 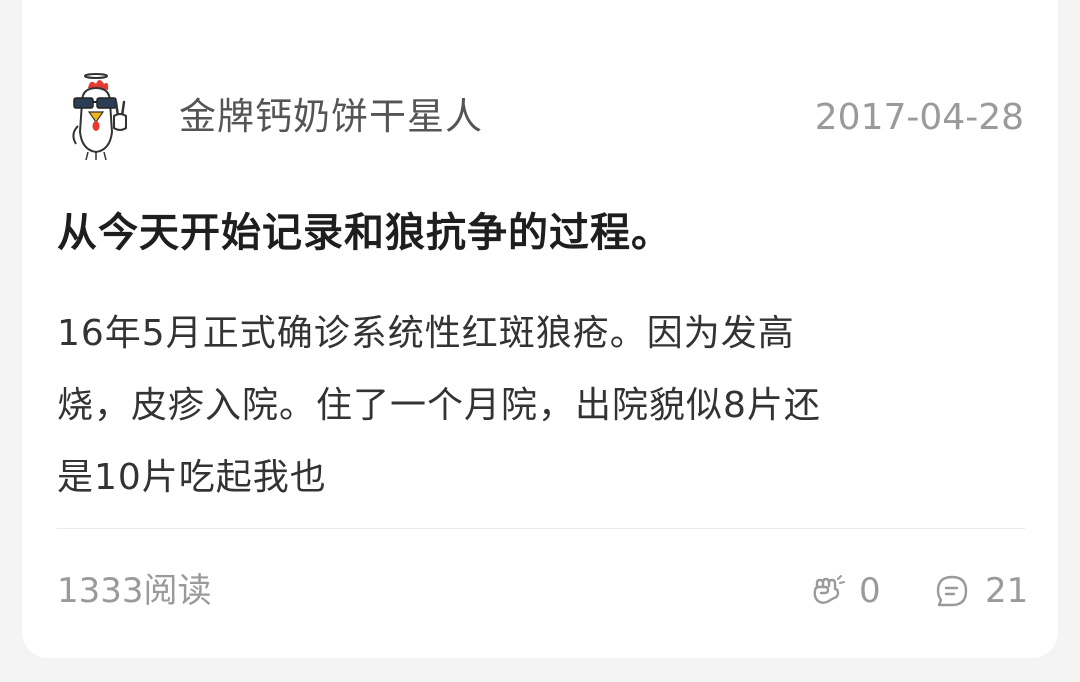 I want to click on read-count: 1333阅读, so click(x=134, y=591).